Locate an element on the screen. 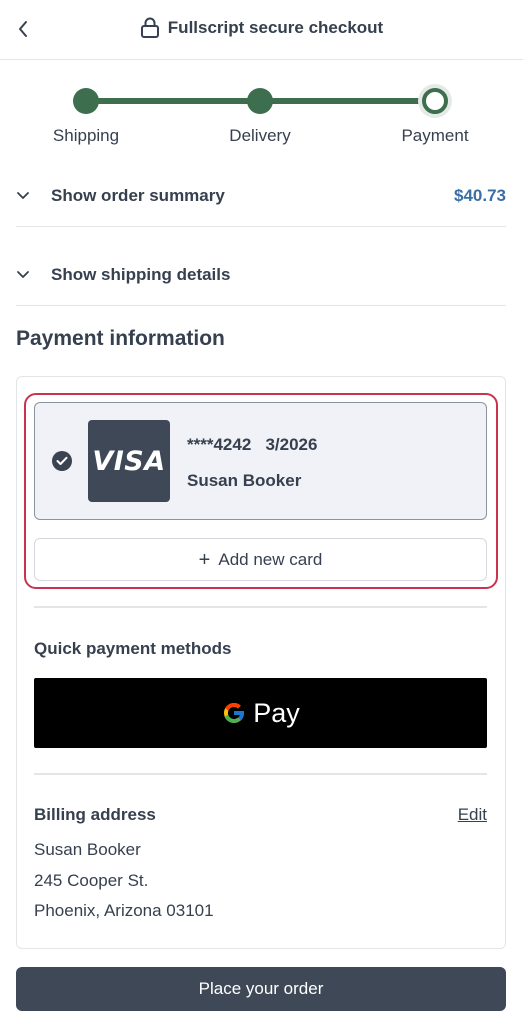 Image resolution: width=523 pixels, height=1024 pixels. billing-street: 245 Cooper St. is located at coordinates (91, 880).